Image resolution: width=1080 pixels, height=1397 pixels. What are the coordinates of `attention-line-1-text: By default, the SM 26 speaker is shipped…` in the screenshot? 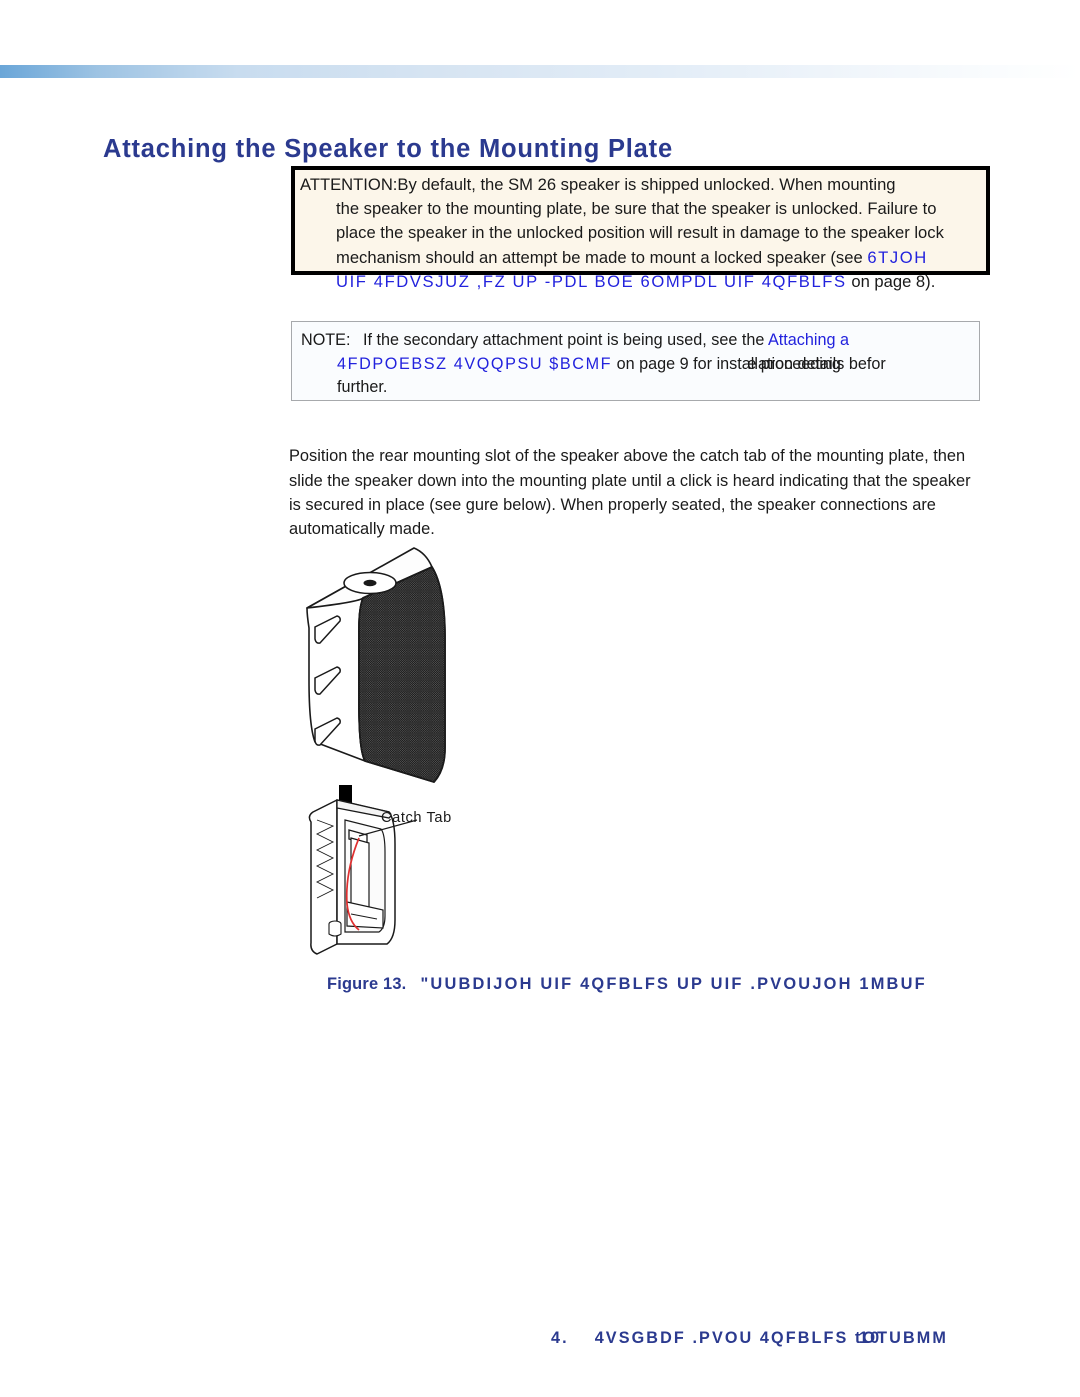 It's located at (646, 184).